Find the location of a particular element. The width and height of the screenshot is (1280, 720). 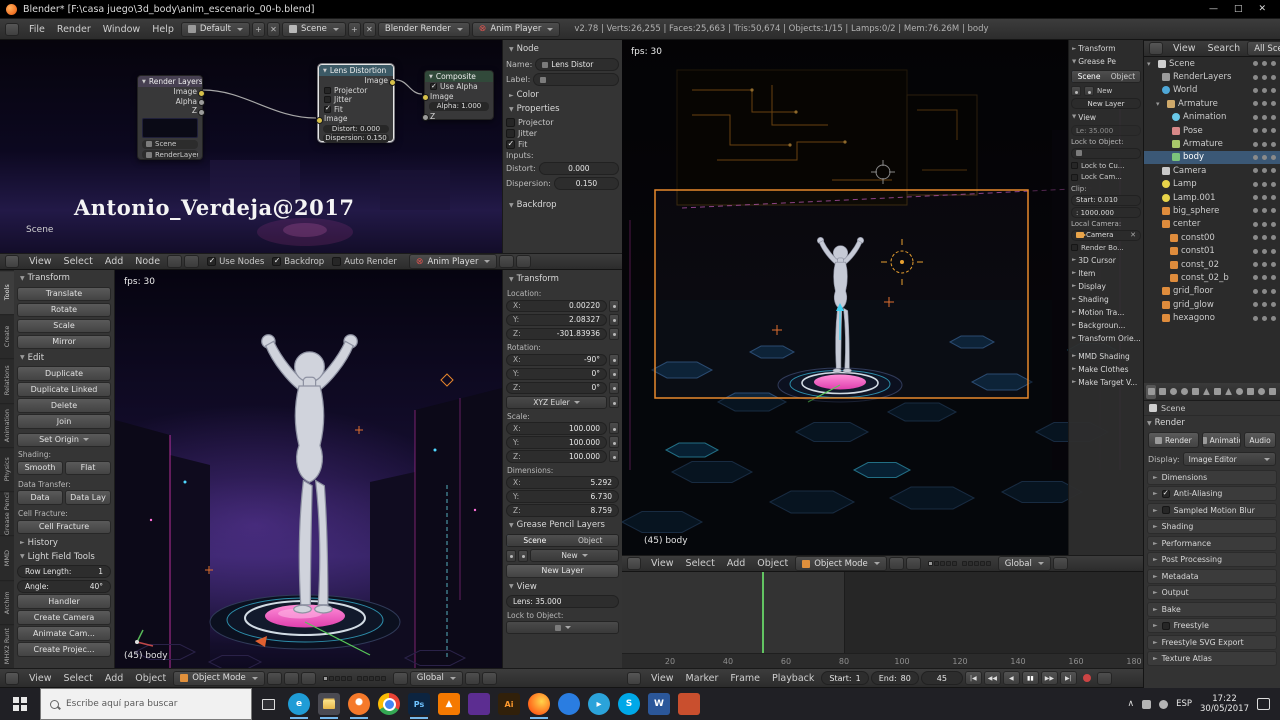

clear-icon: ✕ is located at coordinates (1133, 235).